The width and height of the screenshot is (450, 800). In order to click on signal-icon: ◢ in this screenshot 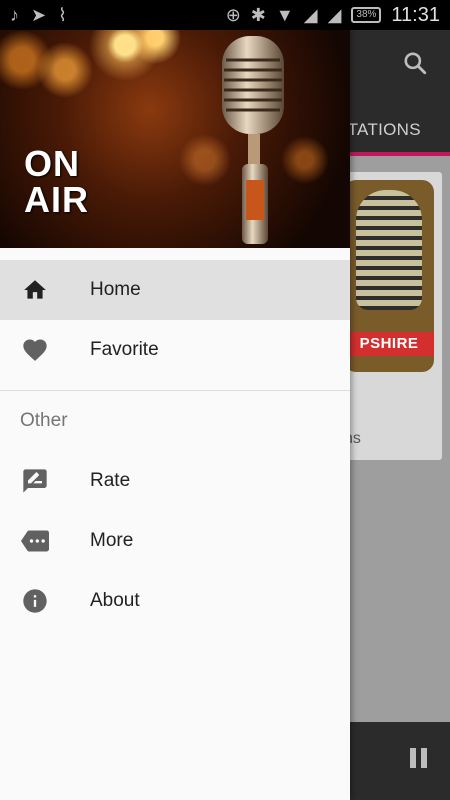, I will do `click(310, 15)`.